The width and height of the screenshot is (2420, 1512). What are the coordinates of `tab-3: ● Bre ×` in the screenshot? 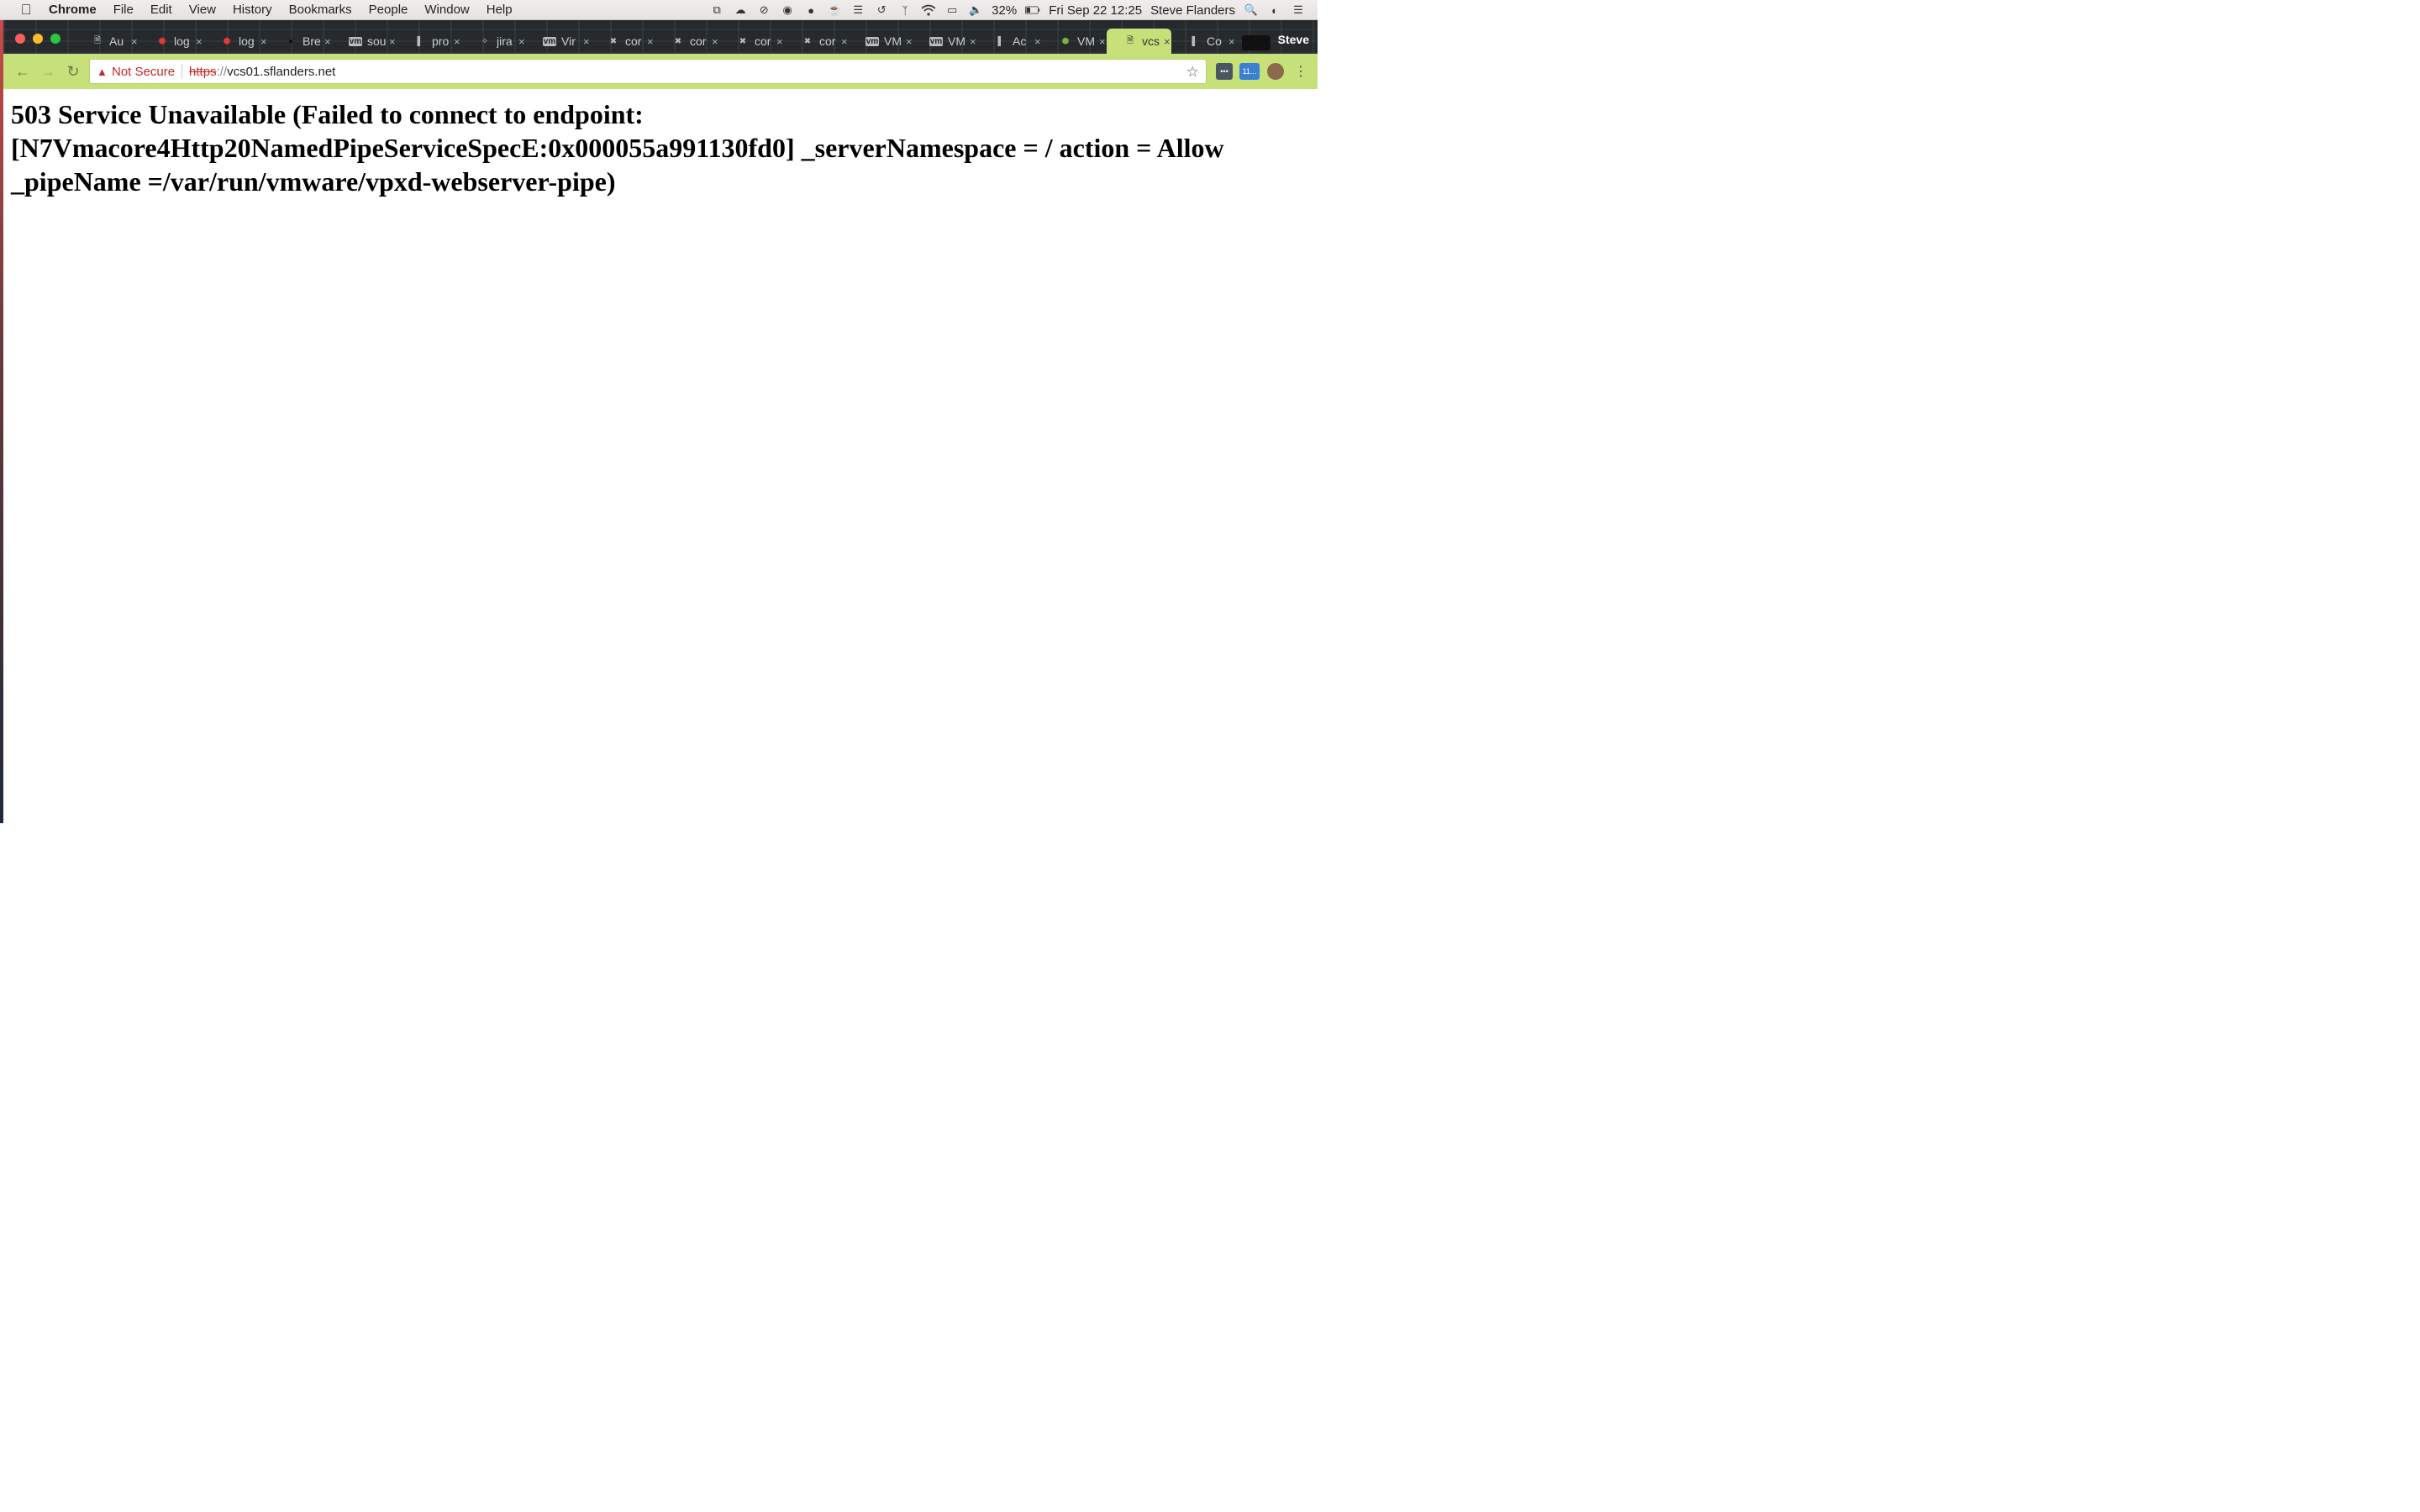 It's located at (299, 41).